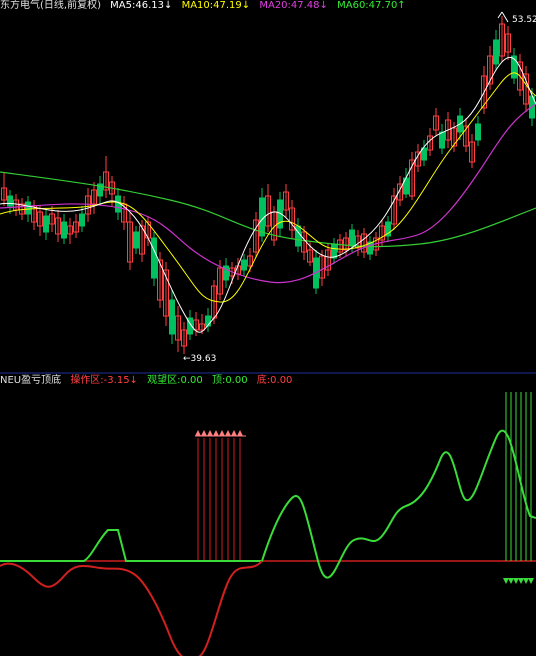 The image size is (536, 656). What do you see at coordinates (524, 20) in the screenshot?
I see `high-price-label: 53.52` at bounding box center [524, 20].